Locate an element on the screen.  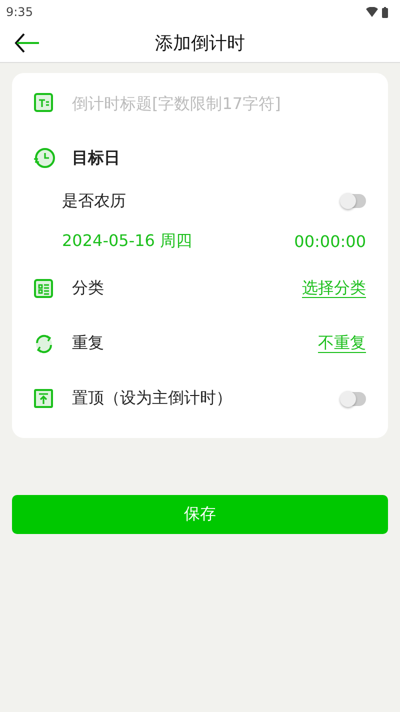
title-input: 倒计时标题[字数限制17字符] is located at coordinates (219, 103).